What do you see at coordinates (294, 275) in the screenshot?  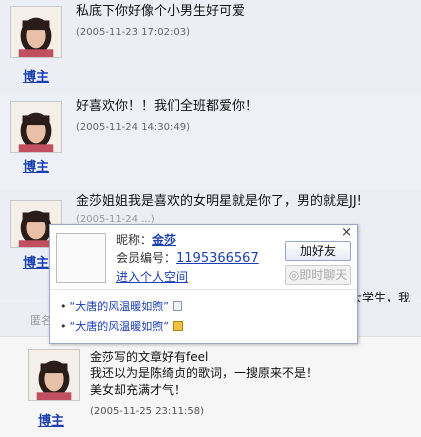 I see `chat-icon: ◎` at bounding box center [294, 275].